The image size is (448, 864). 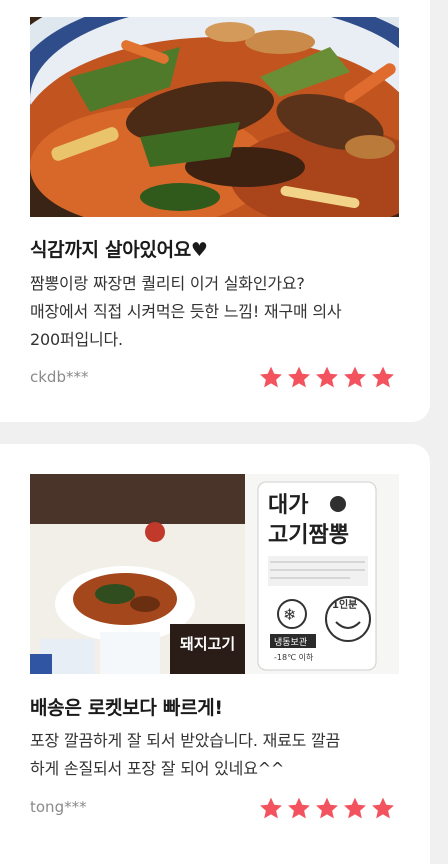 What do you see at coordinates (58, 807) in the screenshot?
I see `reviewer-id: tong***` at bounding box center [58, 807].